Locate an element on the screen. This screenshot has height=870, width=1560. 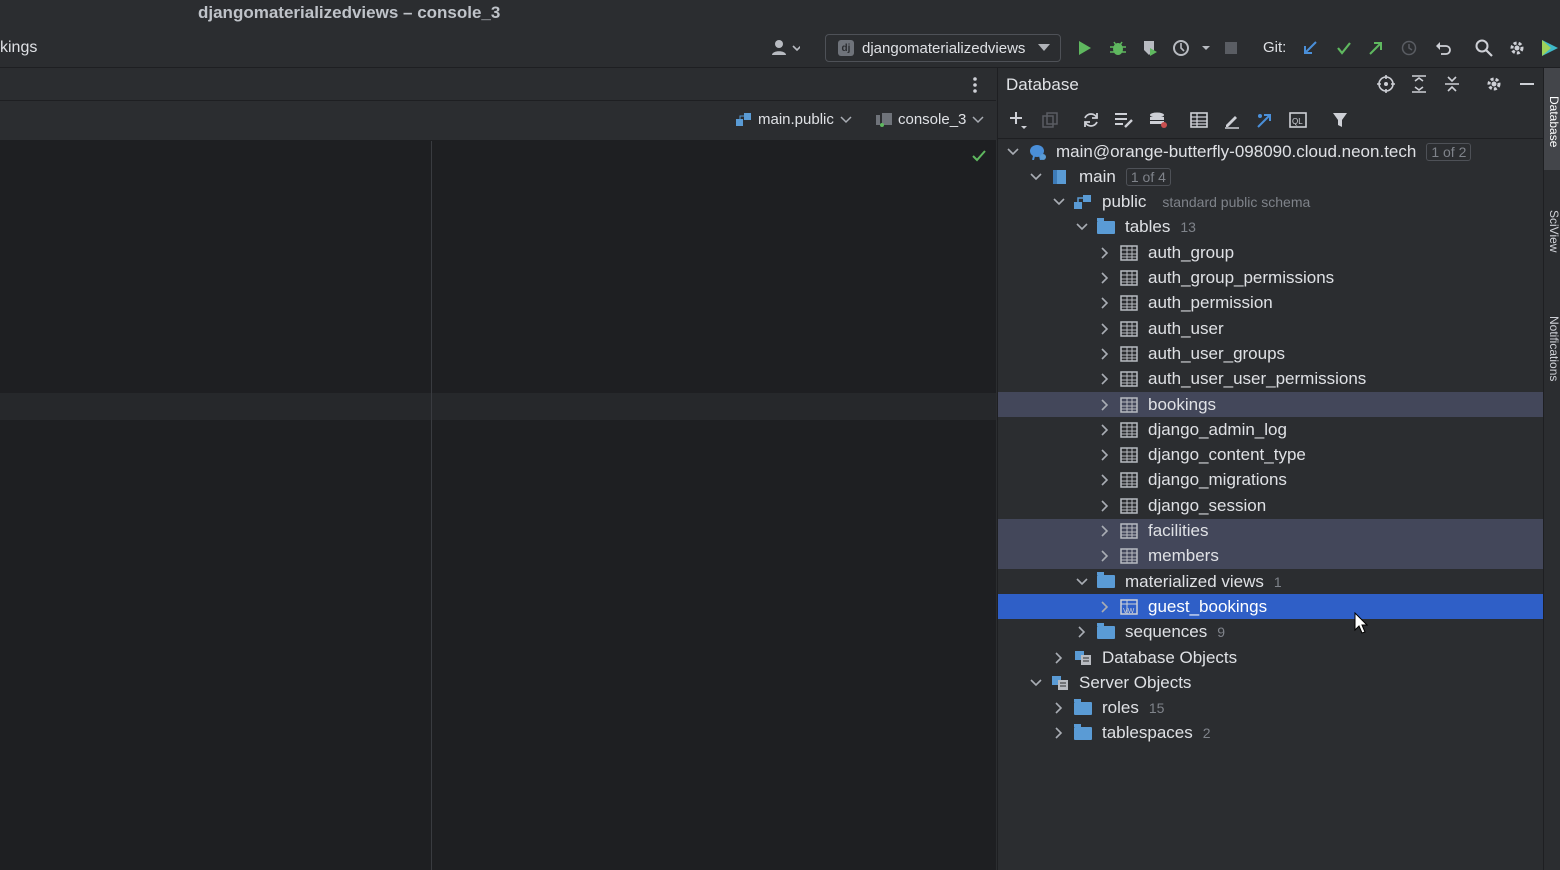
tree-node-django-migrations: django_migrations is located at coordinates (1271, 480).